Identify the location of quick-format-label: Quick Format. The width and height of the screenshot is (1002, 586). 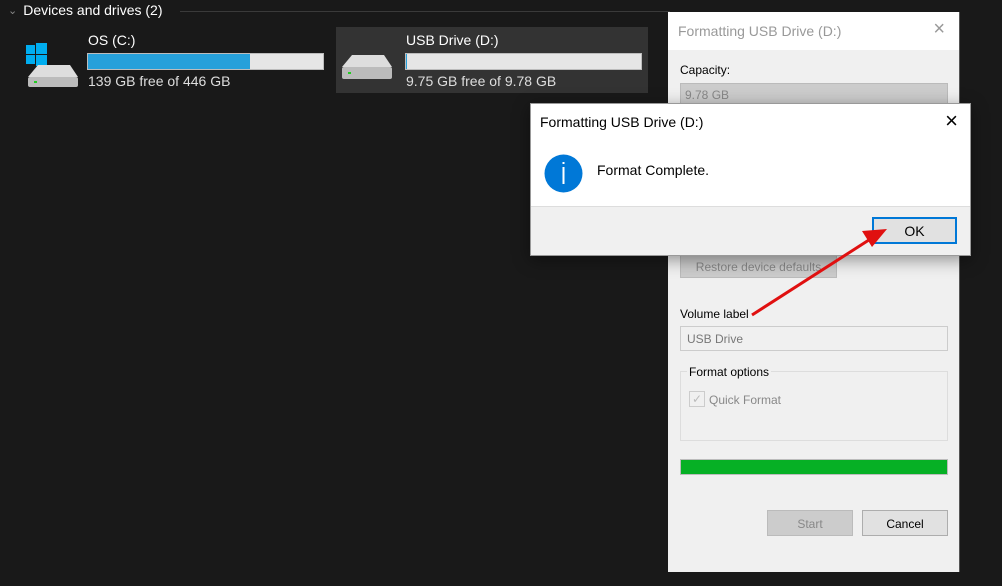
(745, 400).